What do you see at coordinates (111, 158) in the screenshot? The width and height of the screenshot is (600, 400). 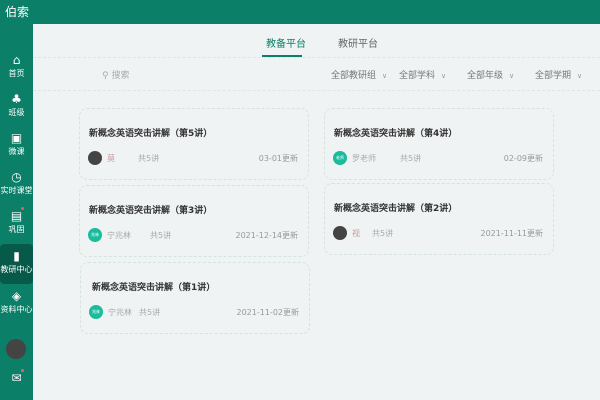 I see `card-author: 莫` at bounding box center [111, 158].